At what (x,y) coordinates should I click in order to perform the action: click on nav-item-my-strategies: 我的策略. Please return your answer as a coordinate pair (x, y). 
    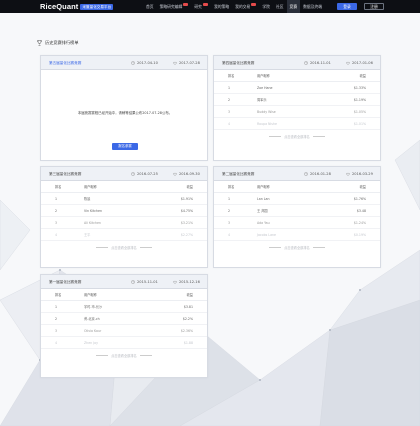
    Looking at the image, I should click on (221, 6).